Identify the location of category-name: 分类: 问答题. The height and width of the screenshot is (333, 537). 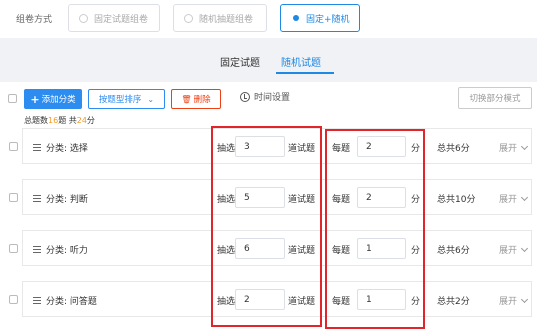
(65, 300).